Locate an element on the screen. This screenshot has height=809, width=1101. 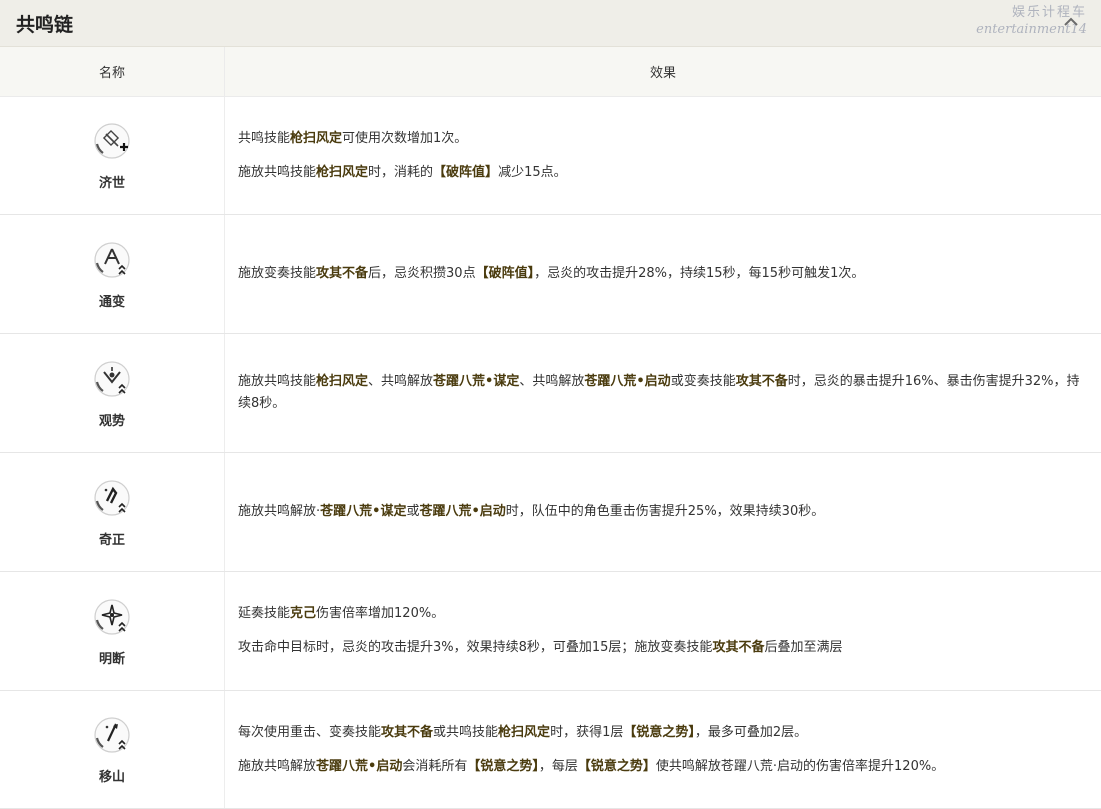
skill-name: 观势 is located at coordinates (111, 421).